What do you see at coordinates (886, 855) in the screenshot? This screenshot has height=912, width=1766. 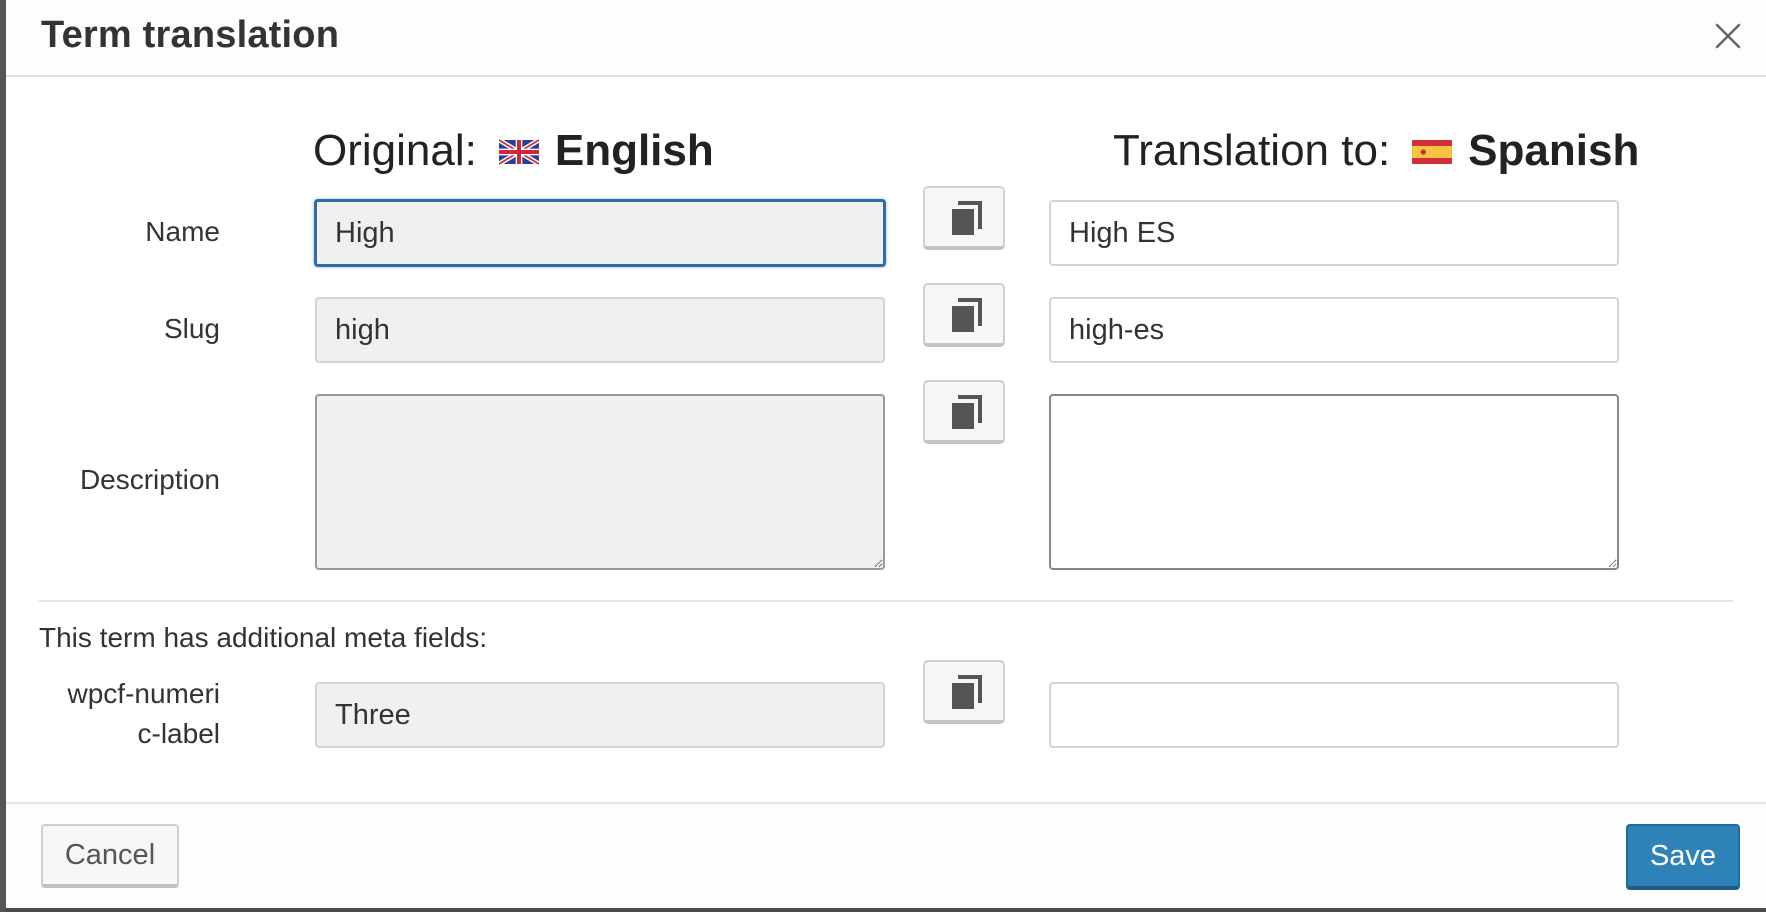 I see `dialog-footer: Cancel Save` at bounding box center [886, 855].